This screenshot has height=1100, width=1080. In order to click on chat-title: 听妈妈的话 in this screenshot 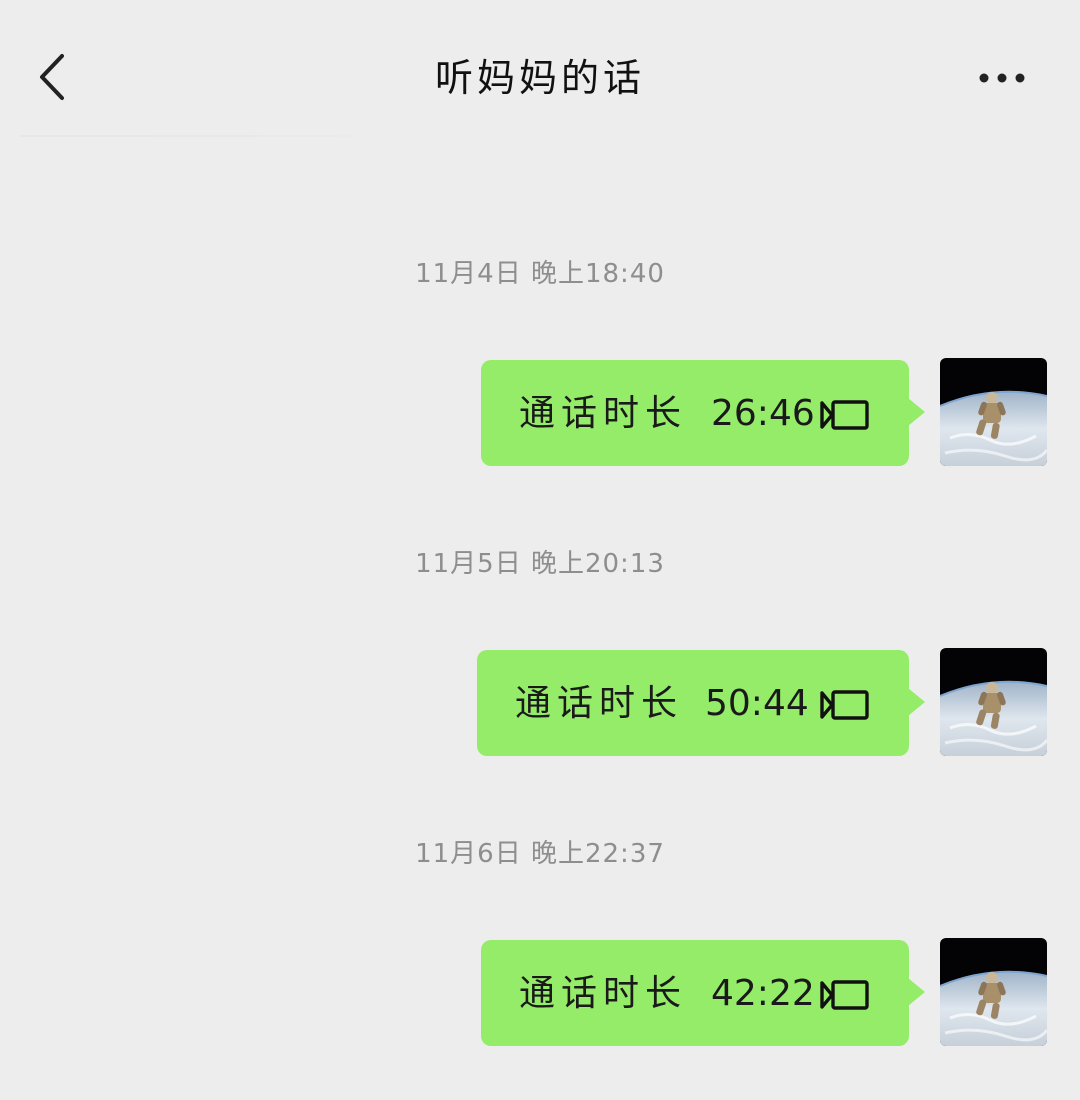, I will do `click(539, 78)`.